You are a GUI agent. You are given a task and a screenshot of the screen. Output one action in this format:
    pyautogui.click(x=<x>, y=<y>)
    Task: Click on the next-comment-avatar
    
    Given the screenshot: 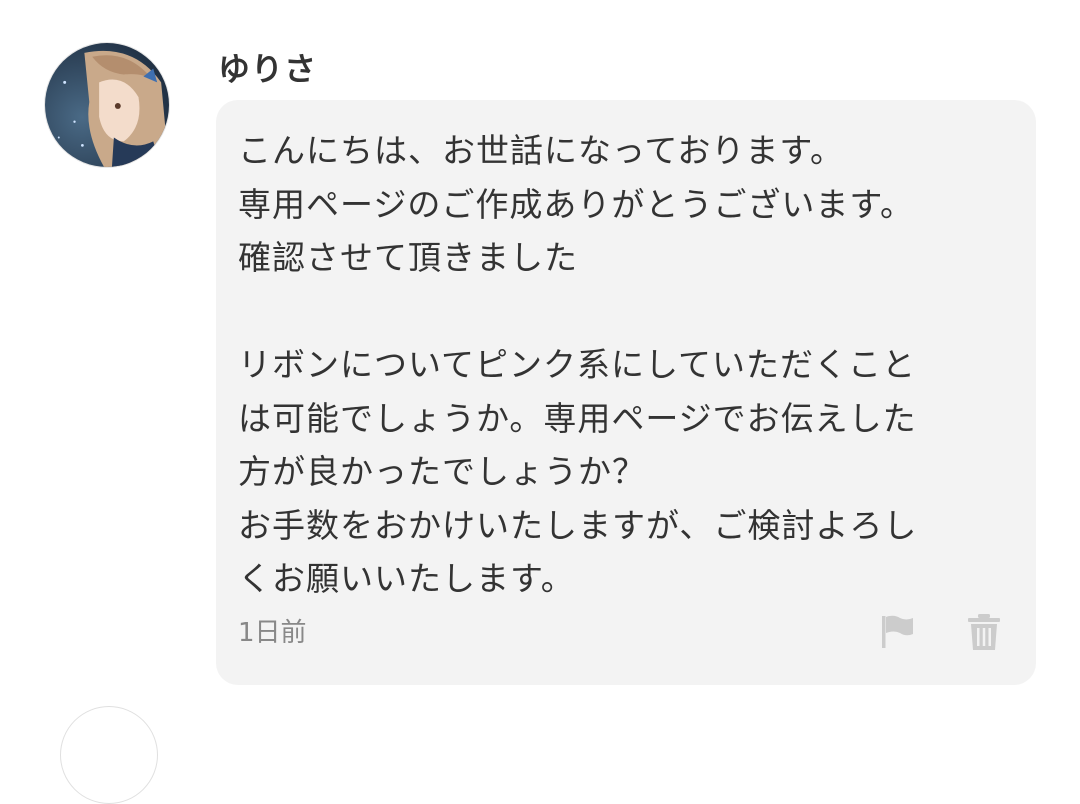 What is the action you would take?
    pyautogui.click(x=109, y=755)
    